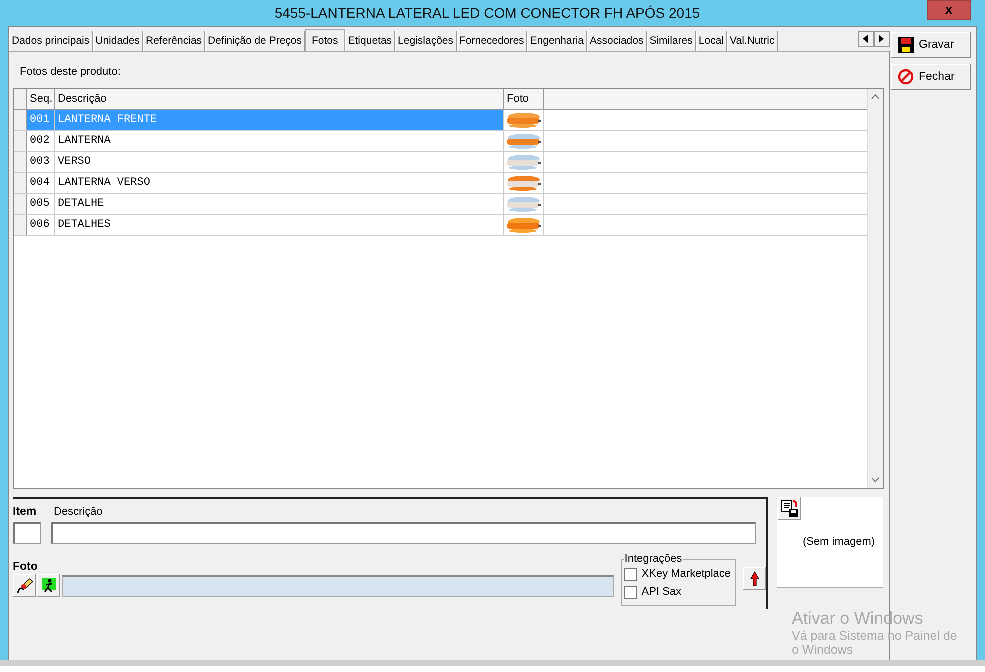 This screenshot has width=985, height=672. I want to click on table-cell: LANTERNA FRENTE, so click(279, 120).